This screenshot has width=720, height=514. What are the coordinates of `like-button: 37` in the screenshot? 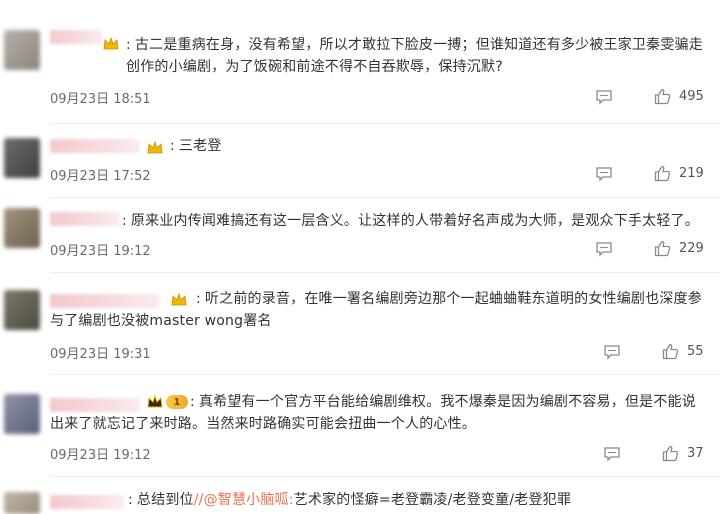 It's located at (683, 453).